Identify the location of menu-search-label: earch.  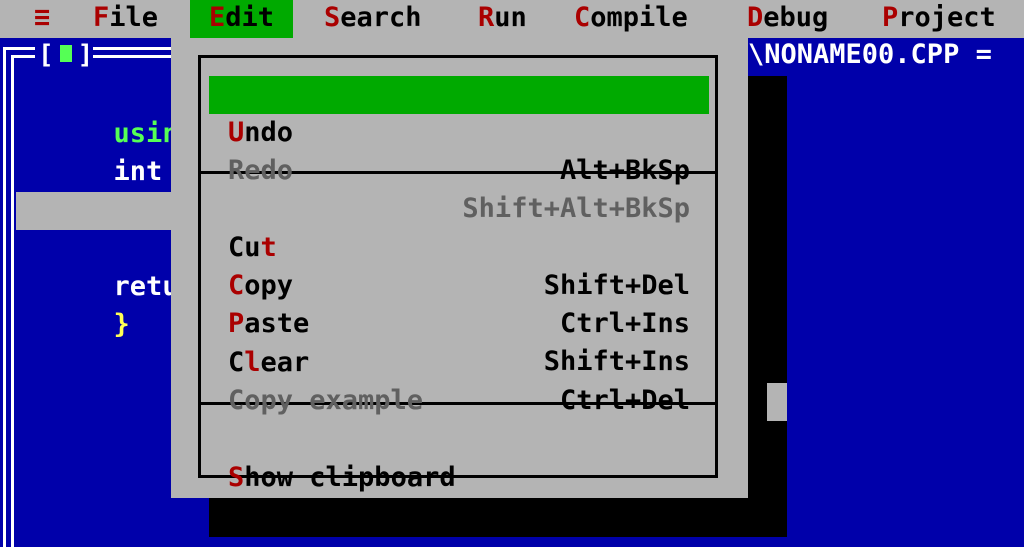
(381, 17).